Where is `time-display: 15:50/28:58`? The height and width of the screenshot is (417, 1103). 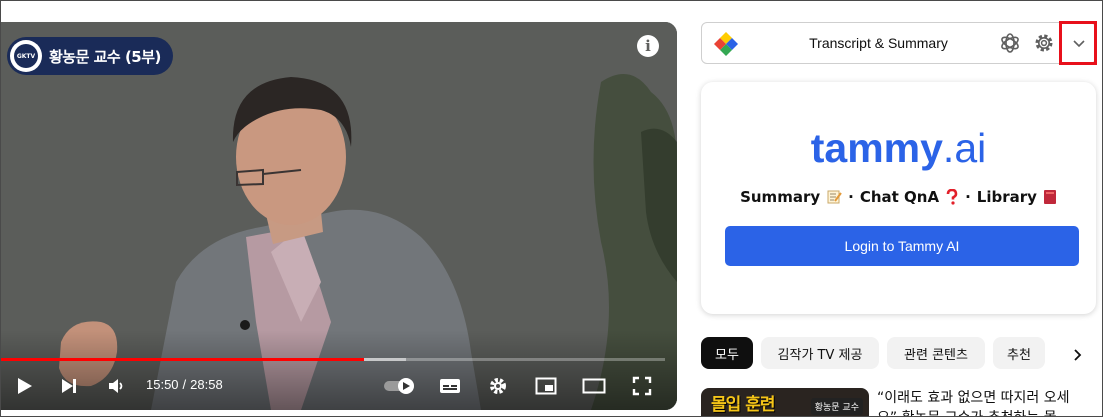
time-display: 15:50/28:58 is located at coordinates (184, 384).